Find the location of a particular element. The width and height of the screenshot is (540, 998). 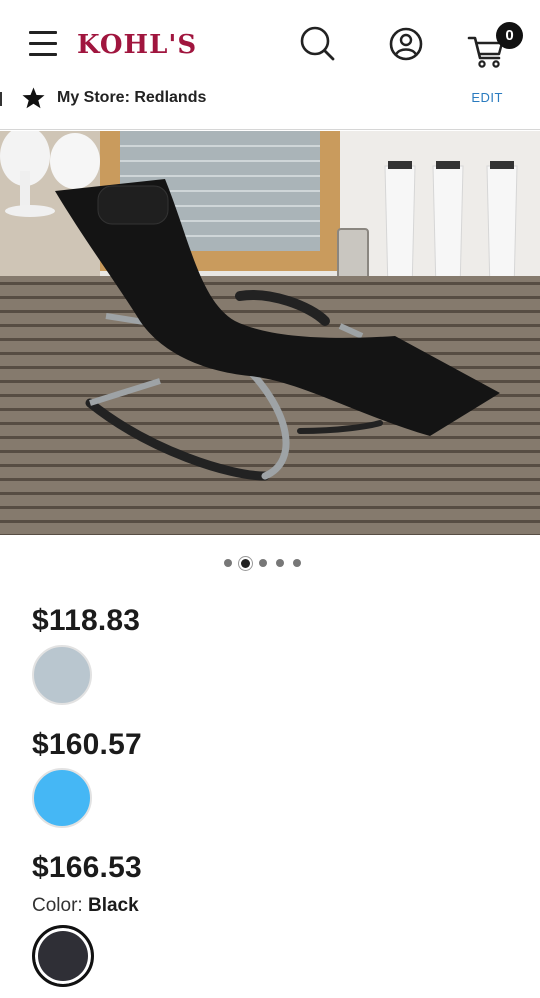

selected-color-label: Color: Black is located at coordinates (85, 906).